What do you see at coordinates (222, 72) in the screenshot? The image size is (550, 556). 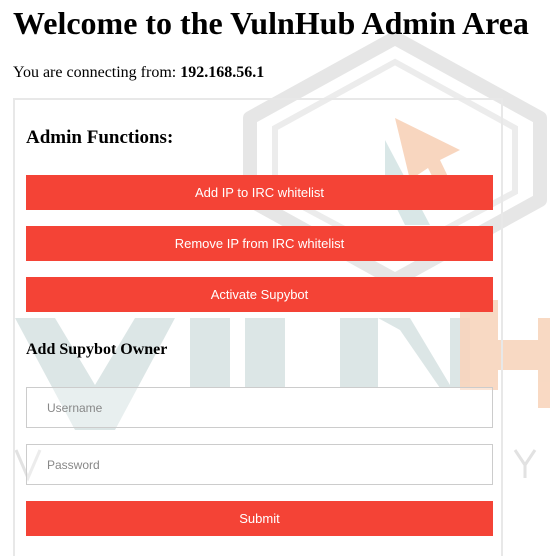 I see `client-ip: 192.168.56.1` at bounding box center [222, 72].